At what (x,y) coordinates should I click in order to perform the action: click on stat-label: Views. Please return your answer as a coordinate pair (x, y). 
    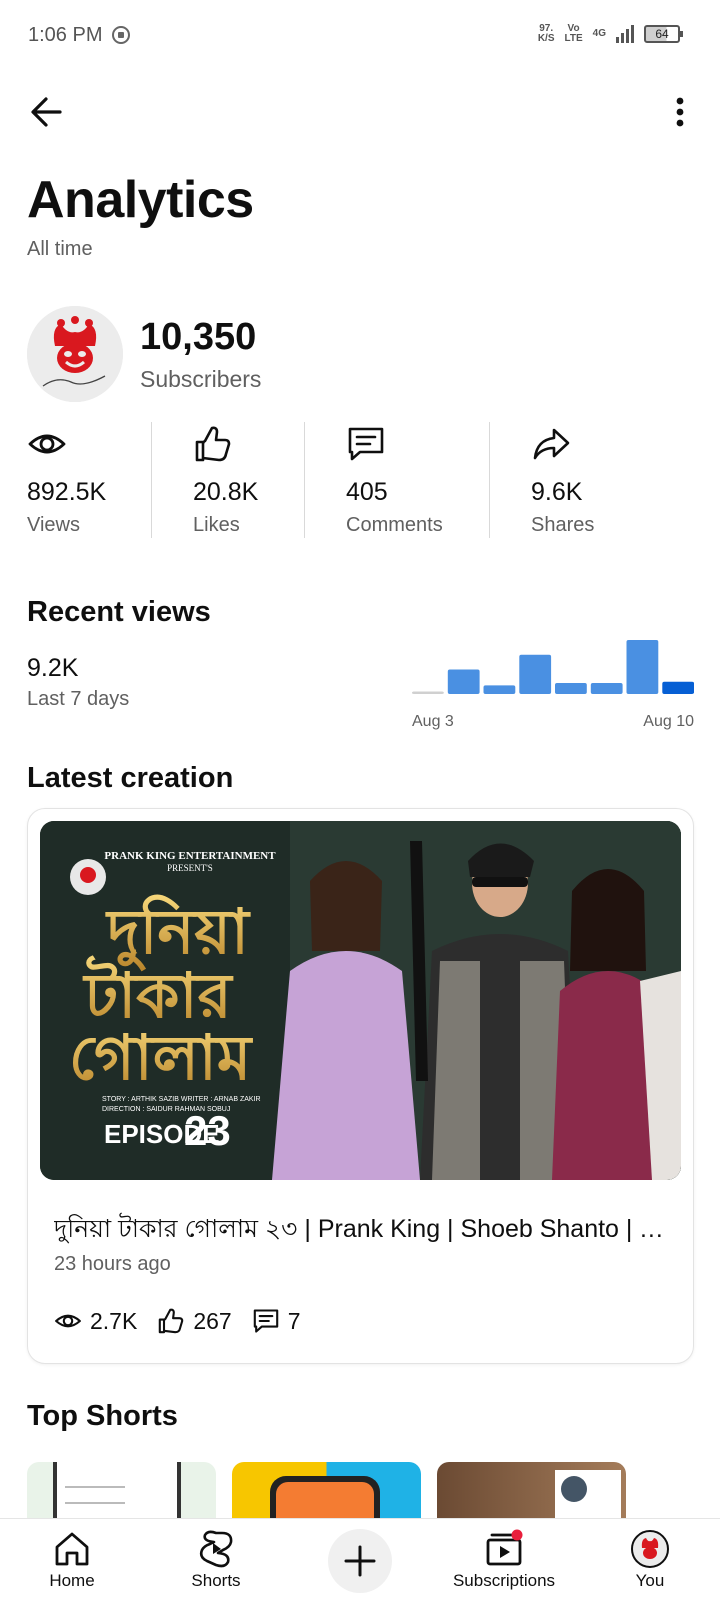
    Looking at the image, I should click on (53, 525).